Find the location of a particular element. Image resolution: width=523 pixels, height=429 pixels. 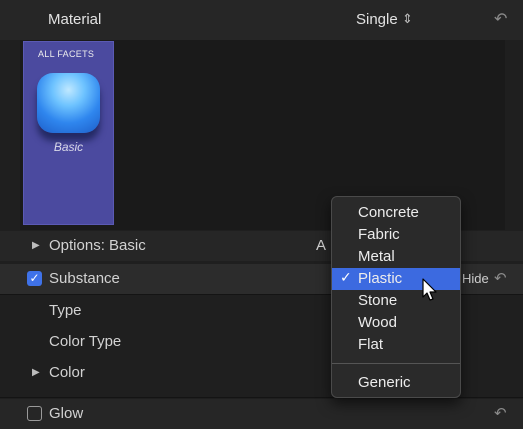

menu-item-label: Wood is located at coordinates (377, 322).